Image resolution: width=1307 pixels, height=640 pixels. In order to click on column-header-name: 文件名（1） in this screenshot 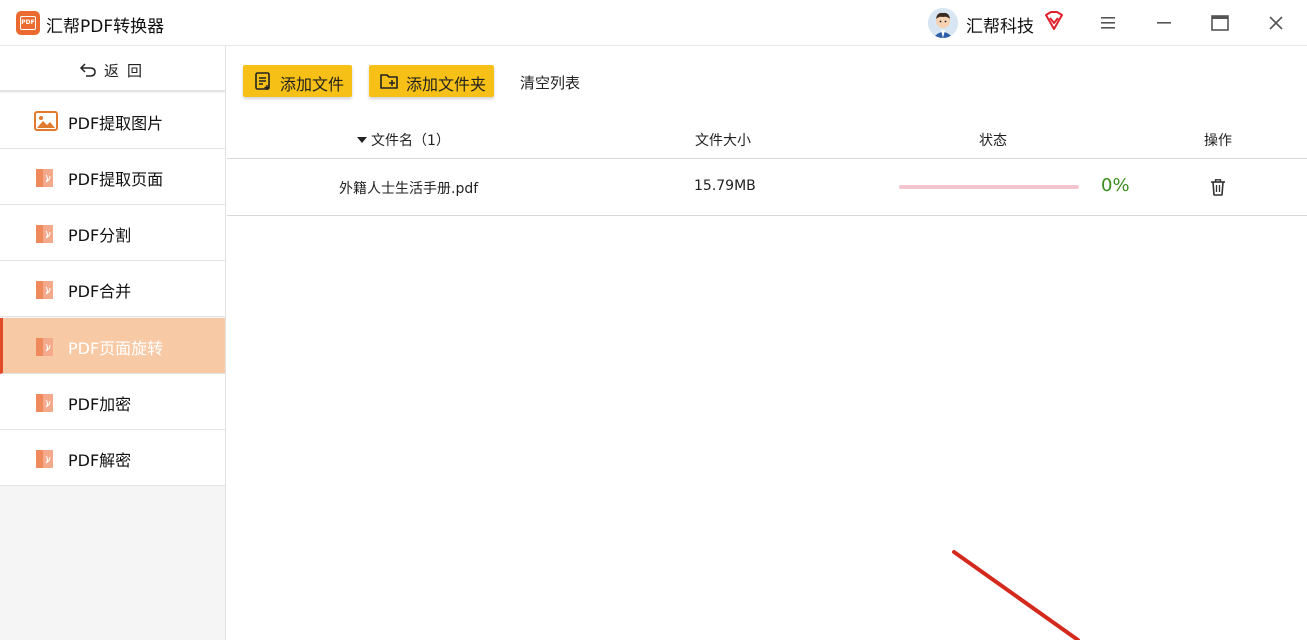, I will do `click(403, 140)`.